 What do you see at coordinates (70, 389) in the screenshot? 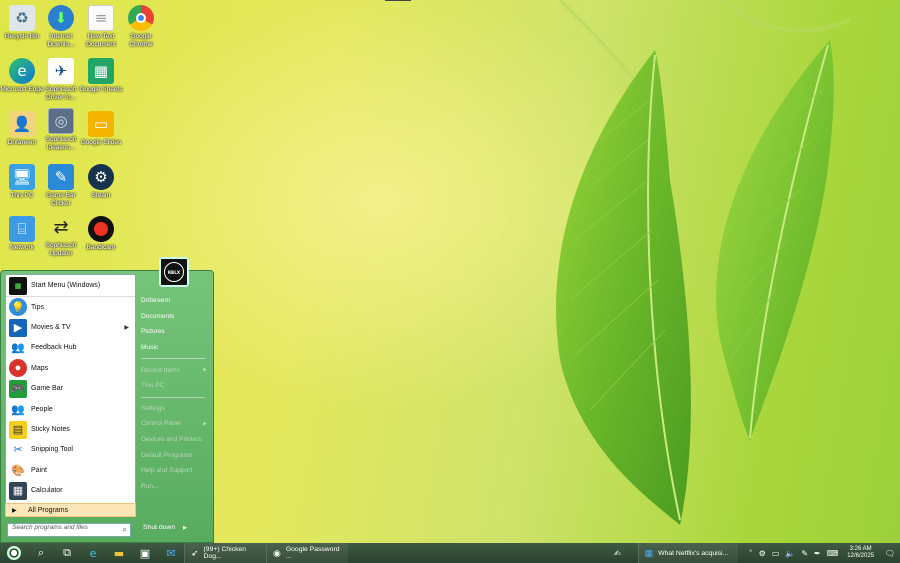
I see `start-menu-item-game-bar: 🎮 Game Bar` at bounding box center [70, 389].